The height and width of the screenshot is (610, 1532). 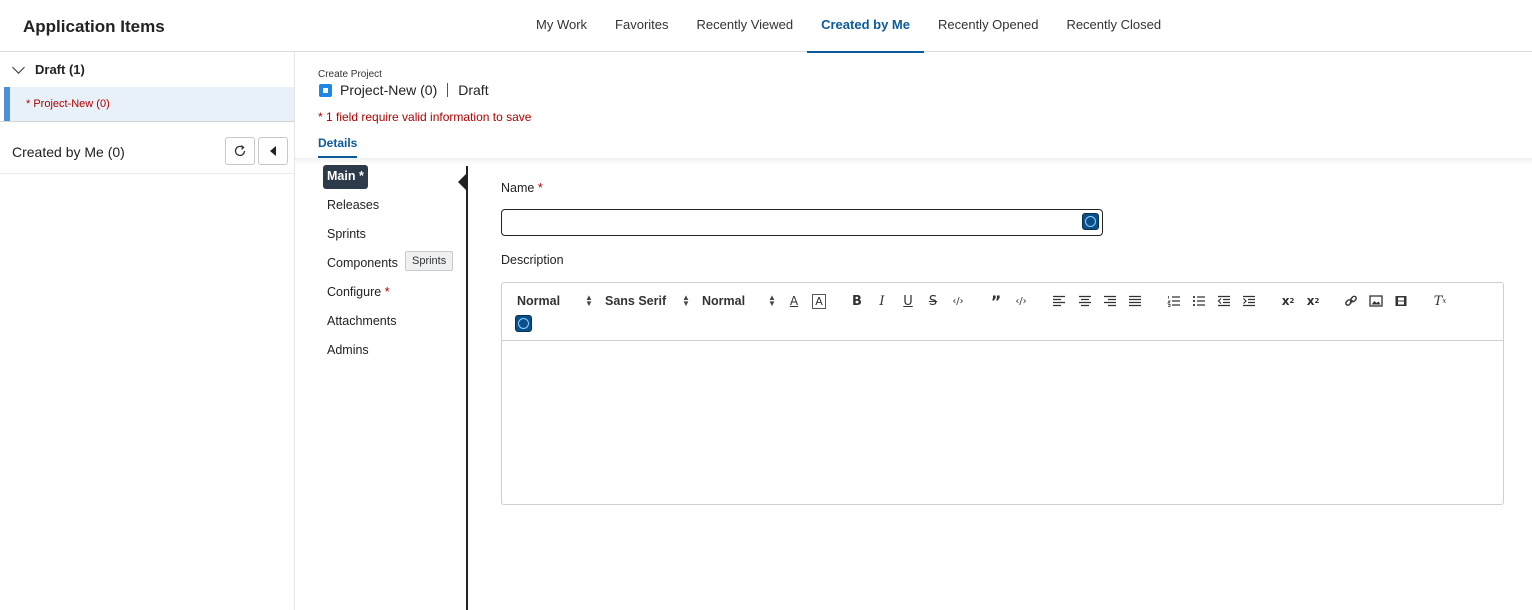 I want to click on italic-icon: I, so click(x=882, y=301).